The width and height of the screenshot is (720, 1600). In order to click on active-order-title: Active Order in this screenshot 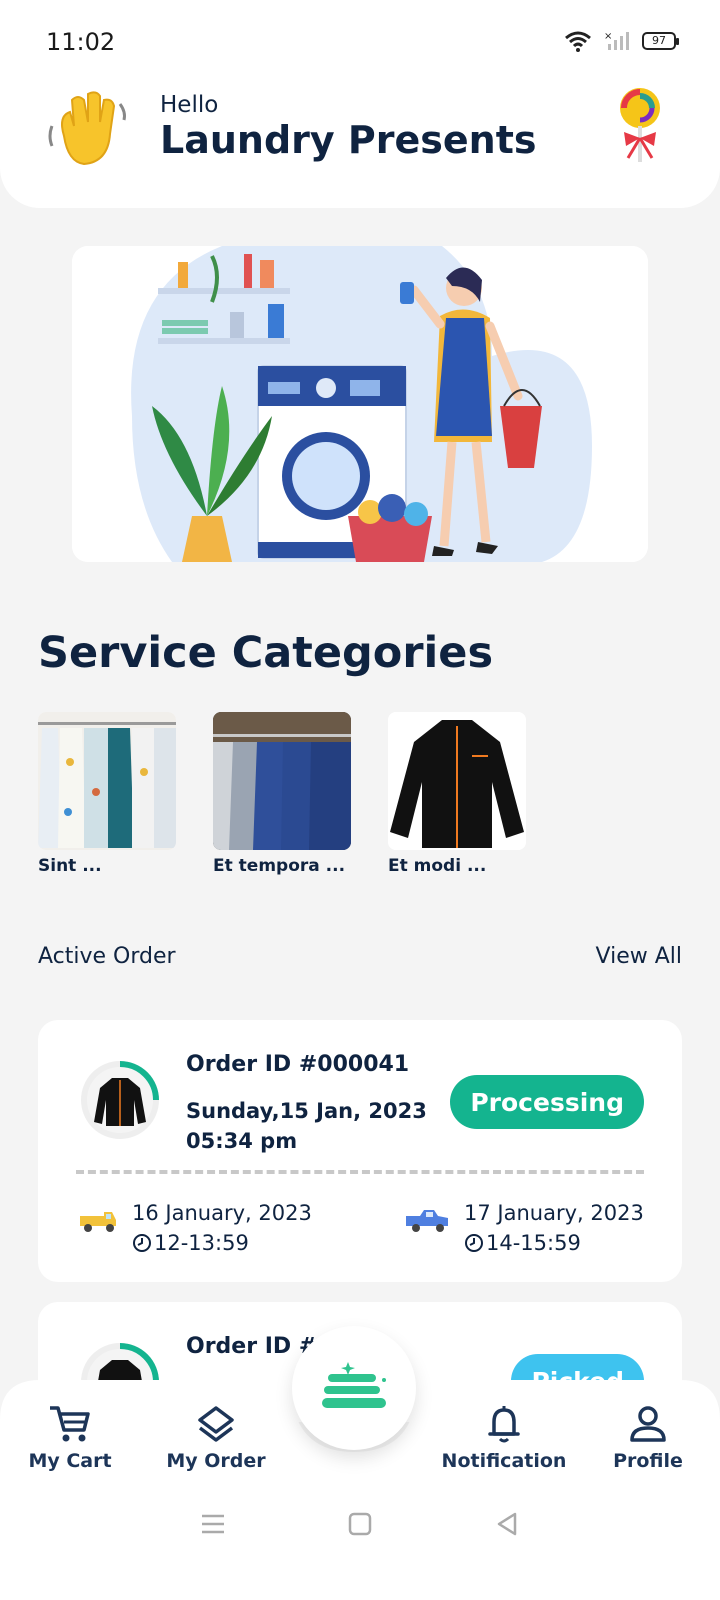, I will do `click(107, 956)`.